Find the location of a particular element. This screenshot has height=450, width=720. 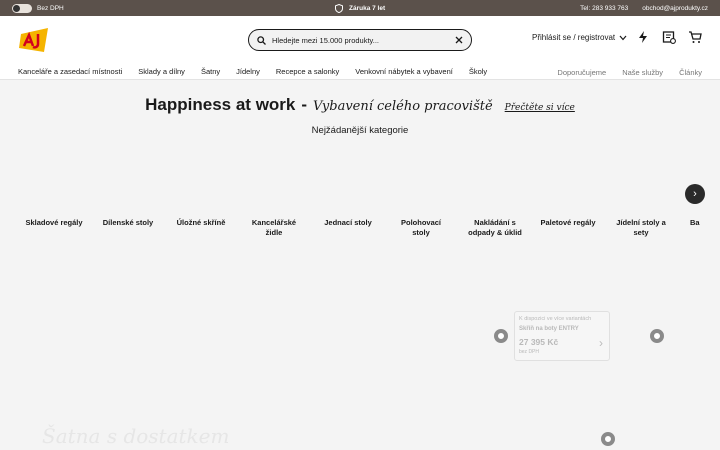

categories-heading: Nejžádanější kategorie is located at coordinates (360, 130).